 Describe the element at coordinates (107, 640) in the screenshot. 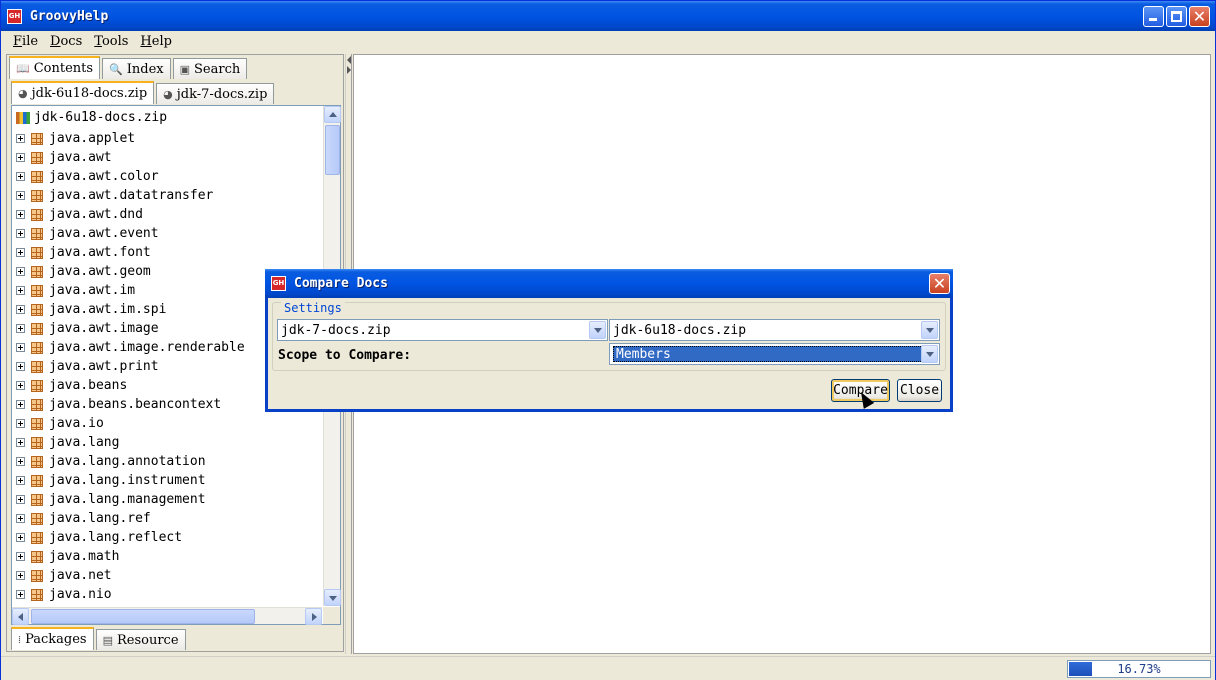

I see `resource-icon: ▤` at that location.